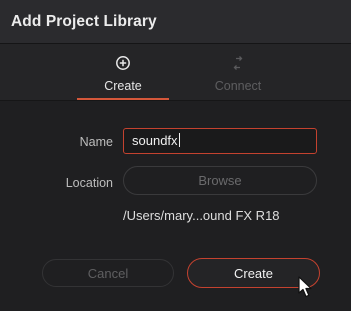 This screenshot has width=351, height=311. What do you see at coordinates (123, 72) in the screenshot?
I see `tab-create: Create` at bounding box center [123, 72].